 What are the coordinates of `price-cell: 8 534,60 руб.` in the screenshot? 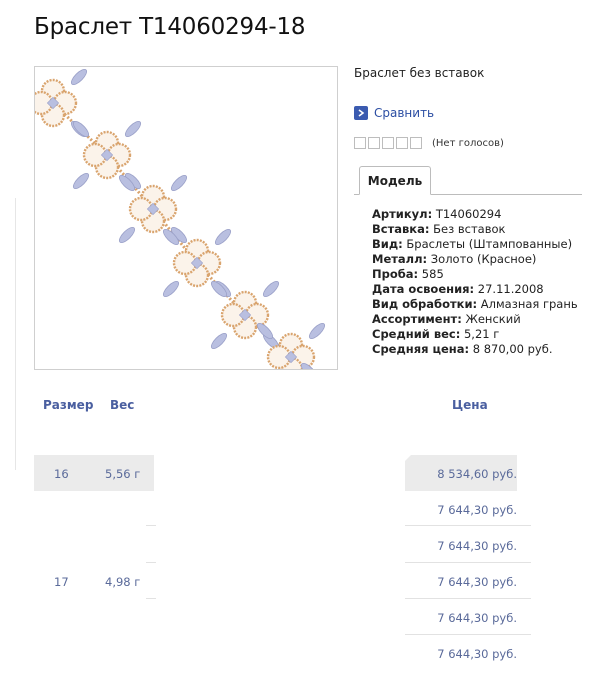 It's located at (477, 474).